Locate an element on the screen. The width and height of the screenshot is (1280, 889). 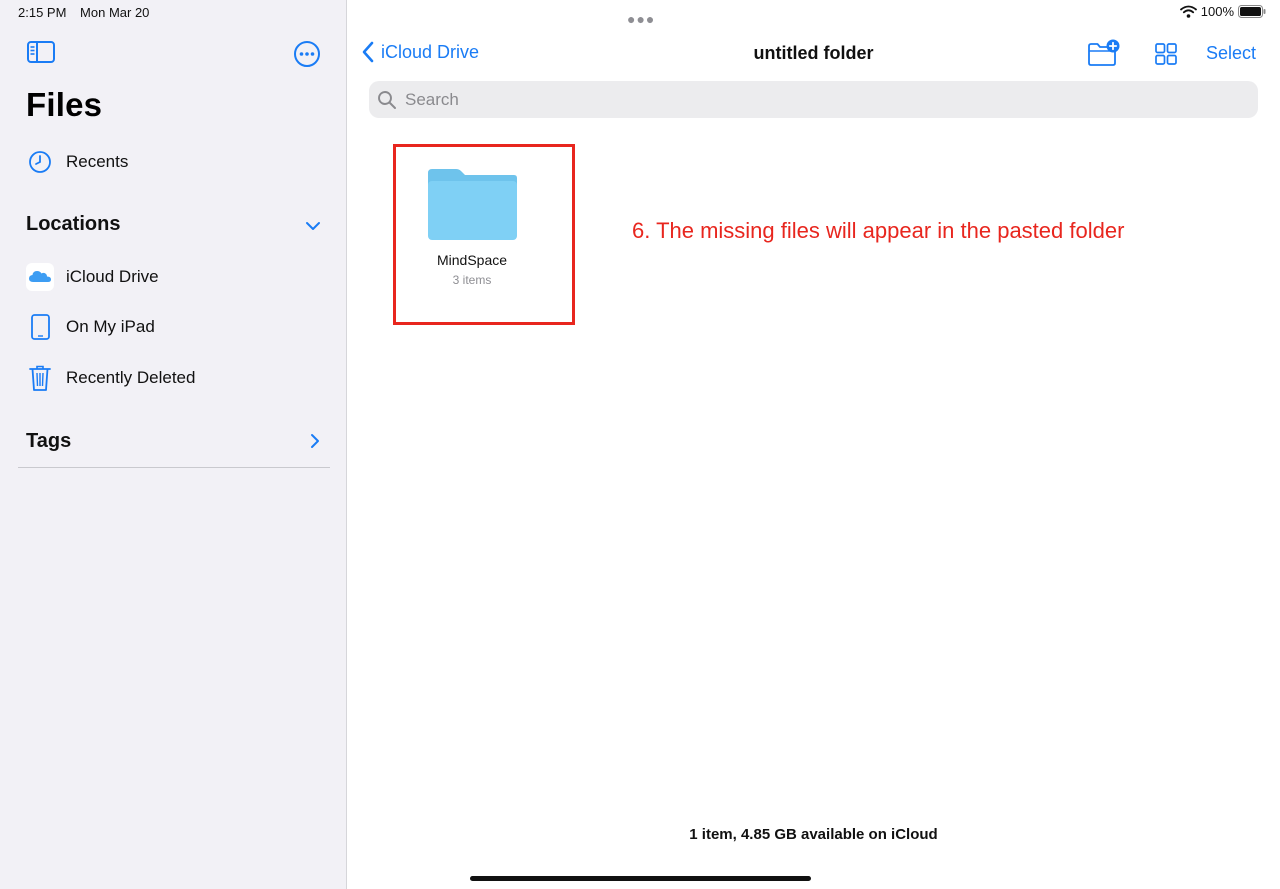
sidebar-item-icloud-drive: iCloud Drive is located at coordinates (92, 277).